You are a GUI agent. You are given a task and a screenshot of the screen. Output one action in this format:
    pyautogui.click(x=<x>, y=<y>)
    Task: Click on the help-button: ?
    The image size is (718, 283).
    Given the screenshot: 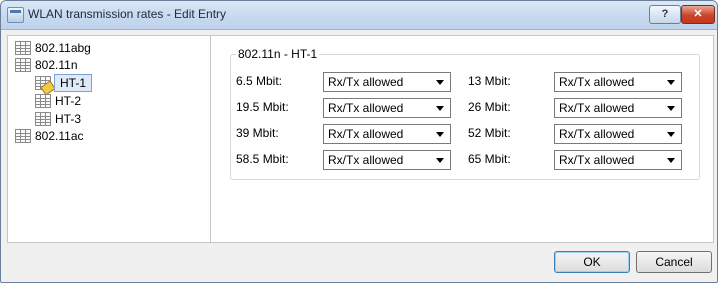 What is the action you would take?
    pyautogui.click(x=665, y=14)
    